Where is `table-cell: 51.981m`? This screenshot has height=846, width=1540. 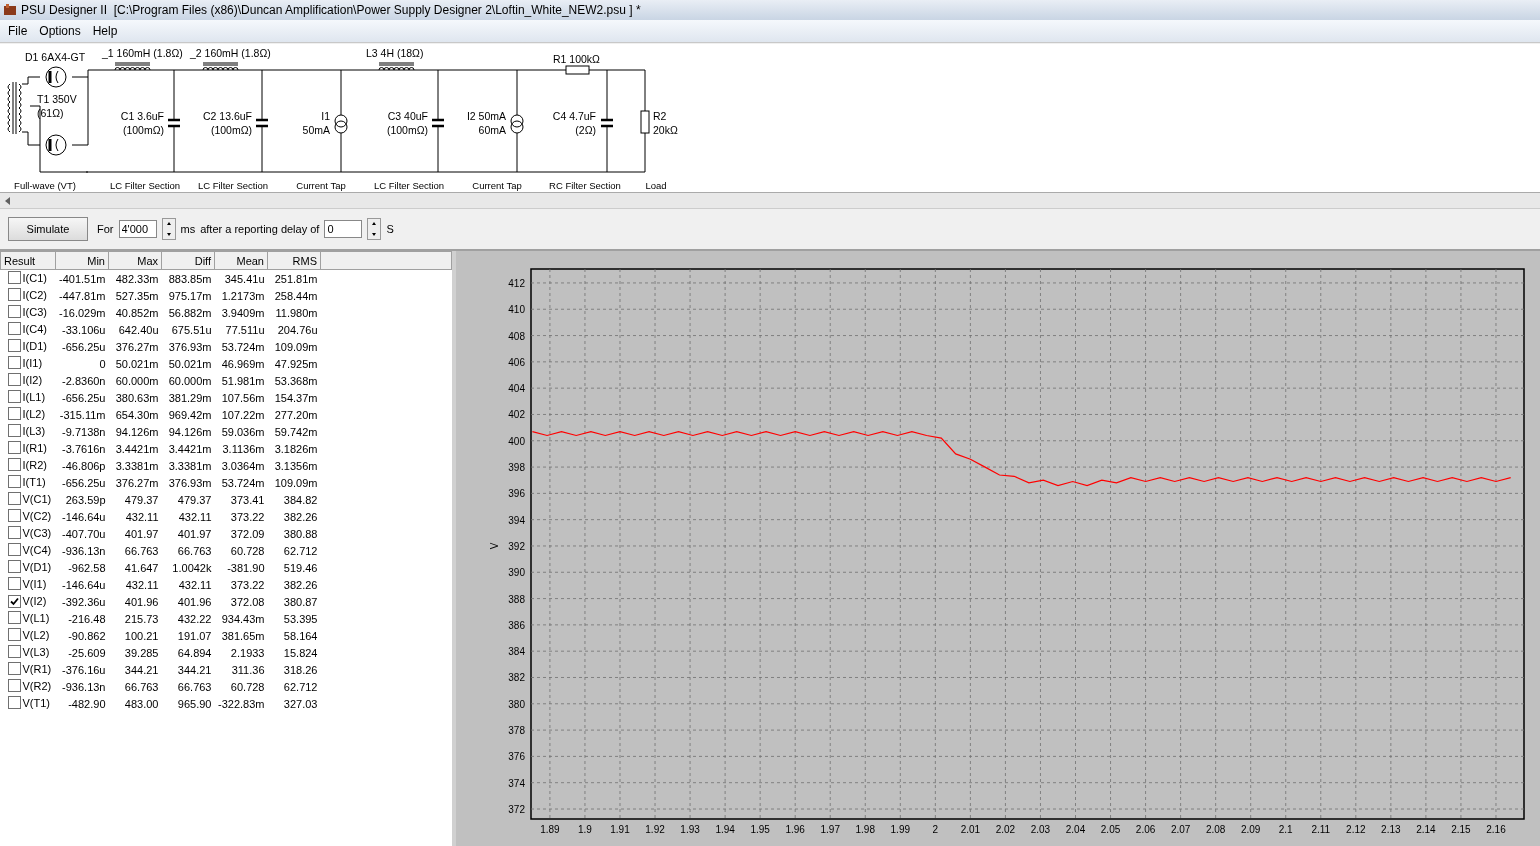
table-cell: 51.981m is located at coordinates (243, 380).